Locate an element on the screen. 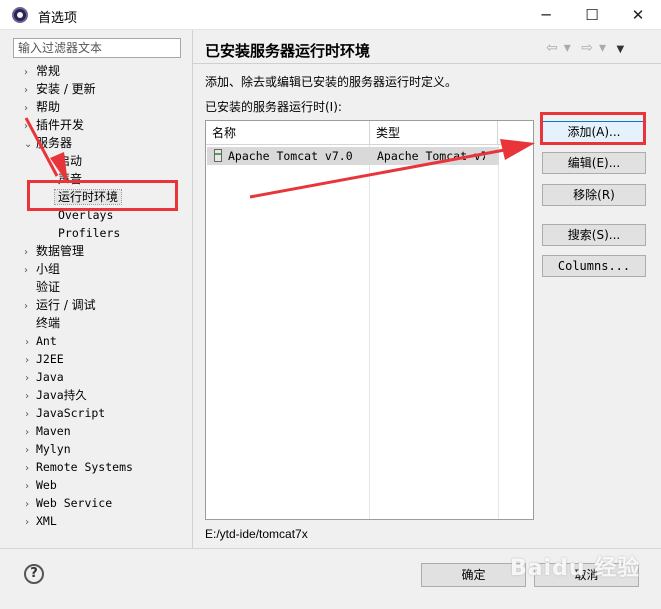 Image resolution: width=661 pixels, height=609 pixels. help-icon: ? is located at coordinates (34, 574).